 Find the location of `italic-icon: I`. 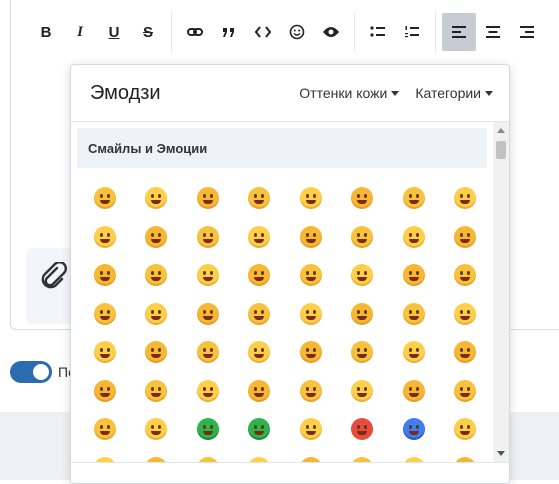

italic-icon: I is located at coordinates (80, 31).